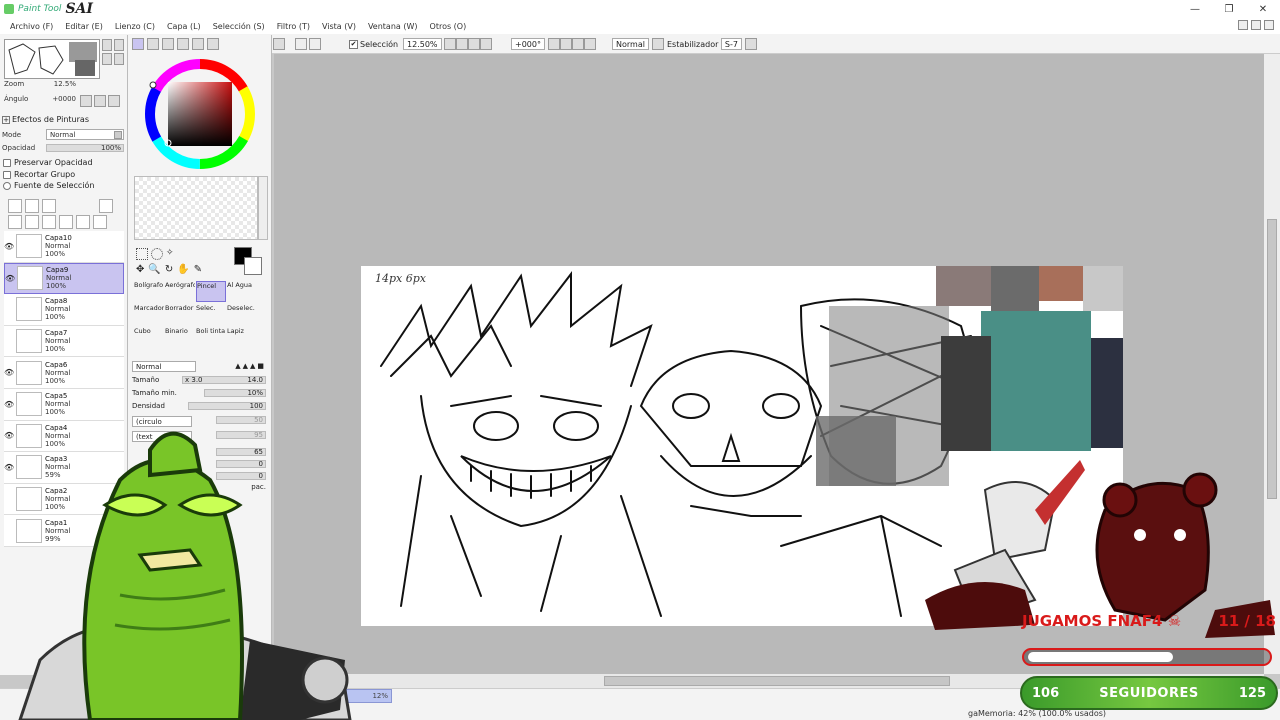 This screenshot has width=1280, height=720. What do you see at coordinates (66, 222) in the screenshot?
I see `delete-layer-icon` at bounding box center [66, 222].